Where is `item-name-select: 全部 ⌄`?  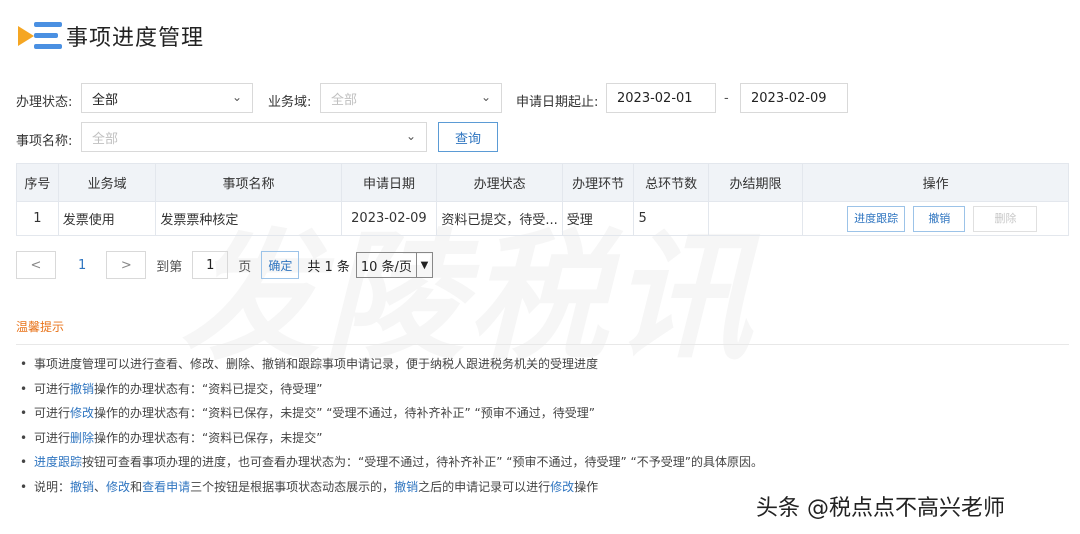 item-name-select: 全部 ⌄ is located at coordinates (254, 137).